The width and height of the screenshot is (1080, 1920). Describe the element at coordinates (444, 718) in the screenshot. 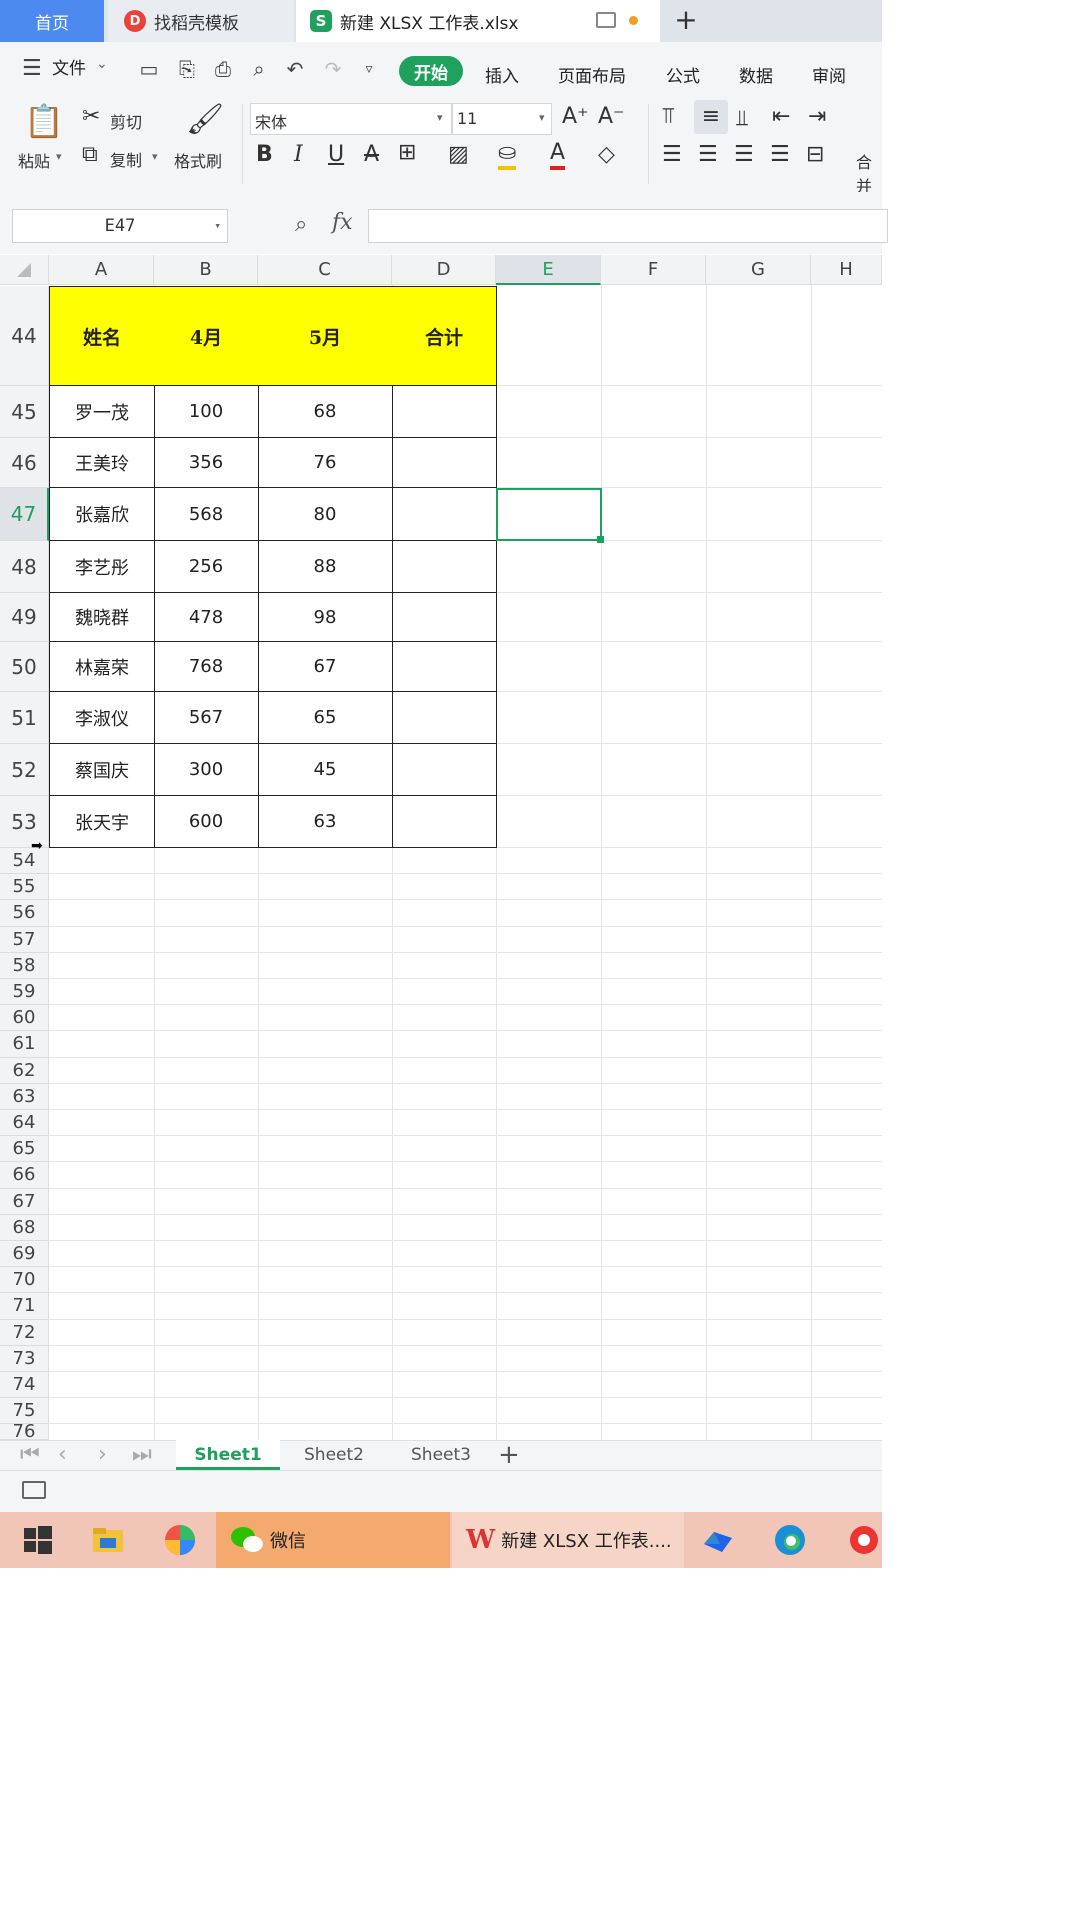

I see `cell-D51` at that location.